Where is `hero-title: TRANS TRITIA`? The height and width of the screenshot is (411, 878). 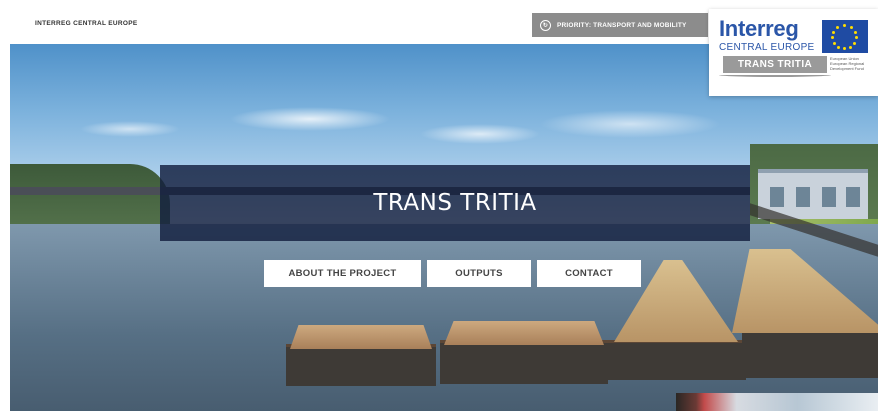
hero-title: TRANS TRITIA is located at coordinates (455, 203).